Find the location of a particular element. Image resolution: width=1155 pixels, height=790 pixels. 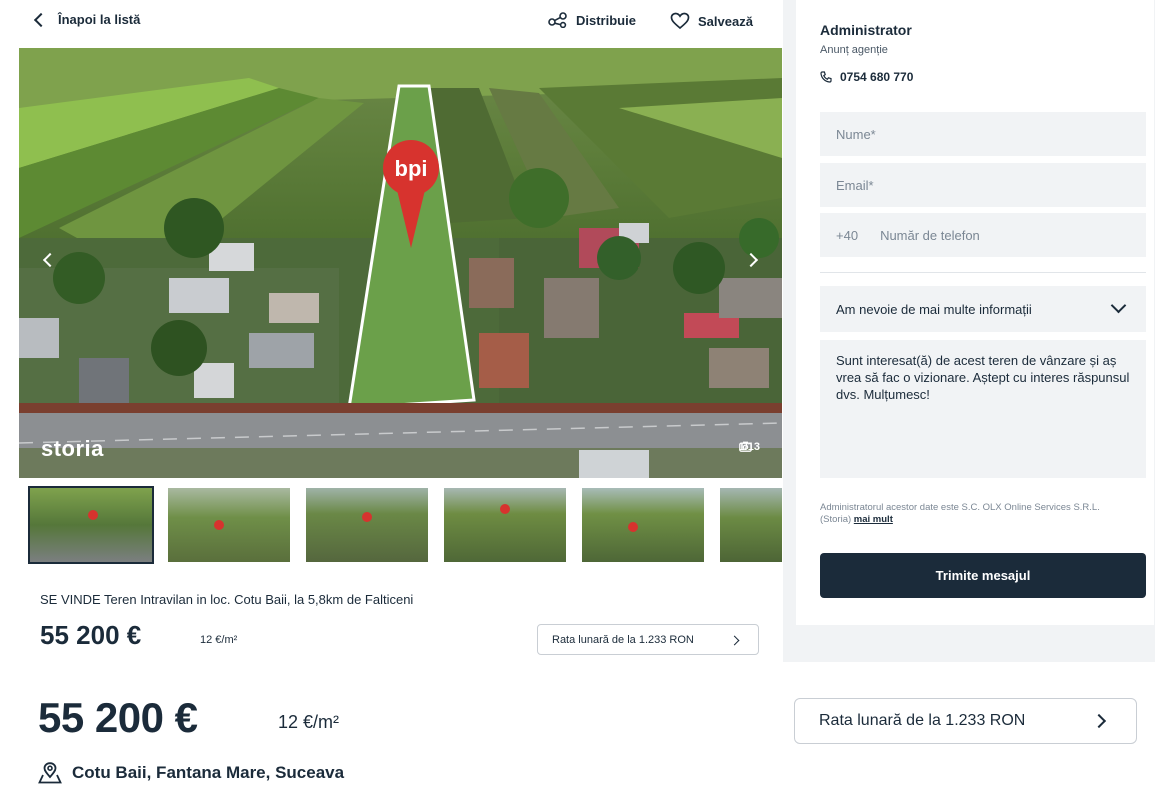

form-divider is located at coordinates (983, 272).